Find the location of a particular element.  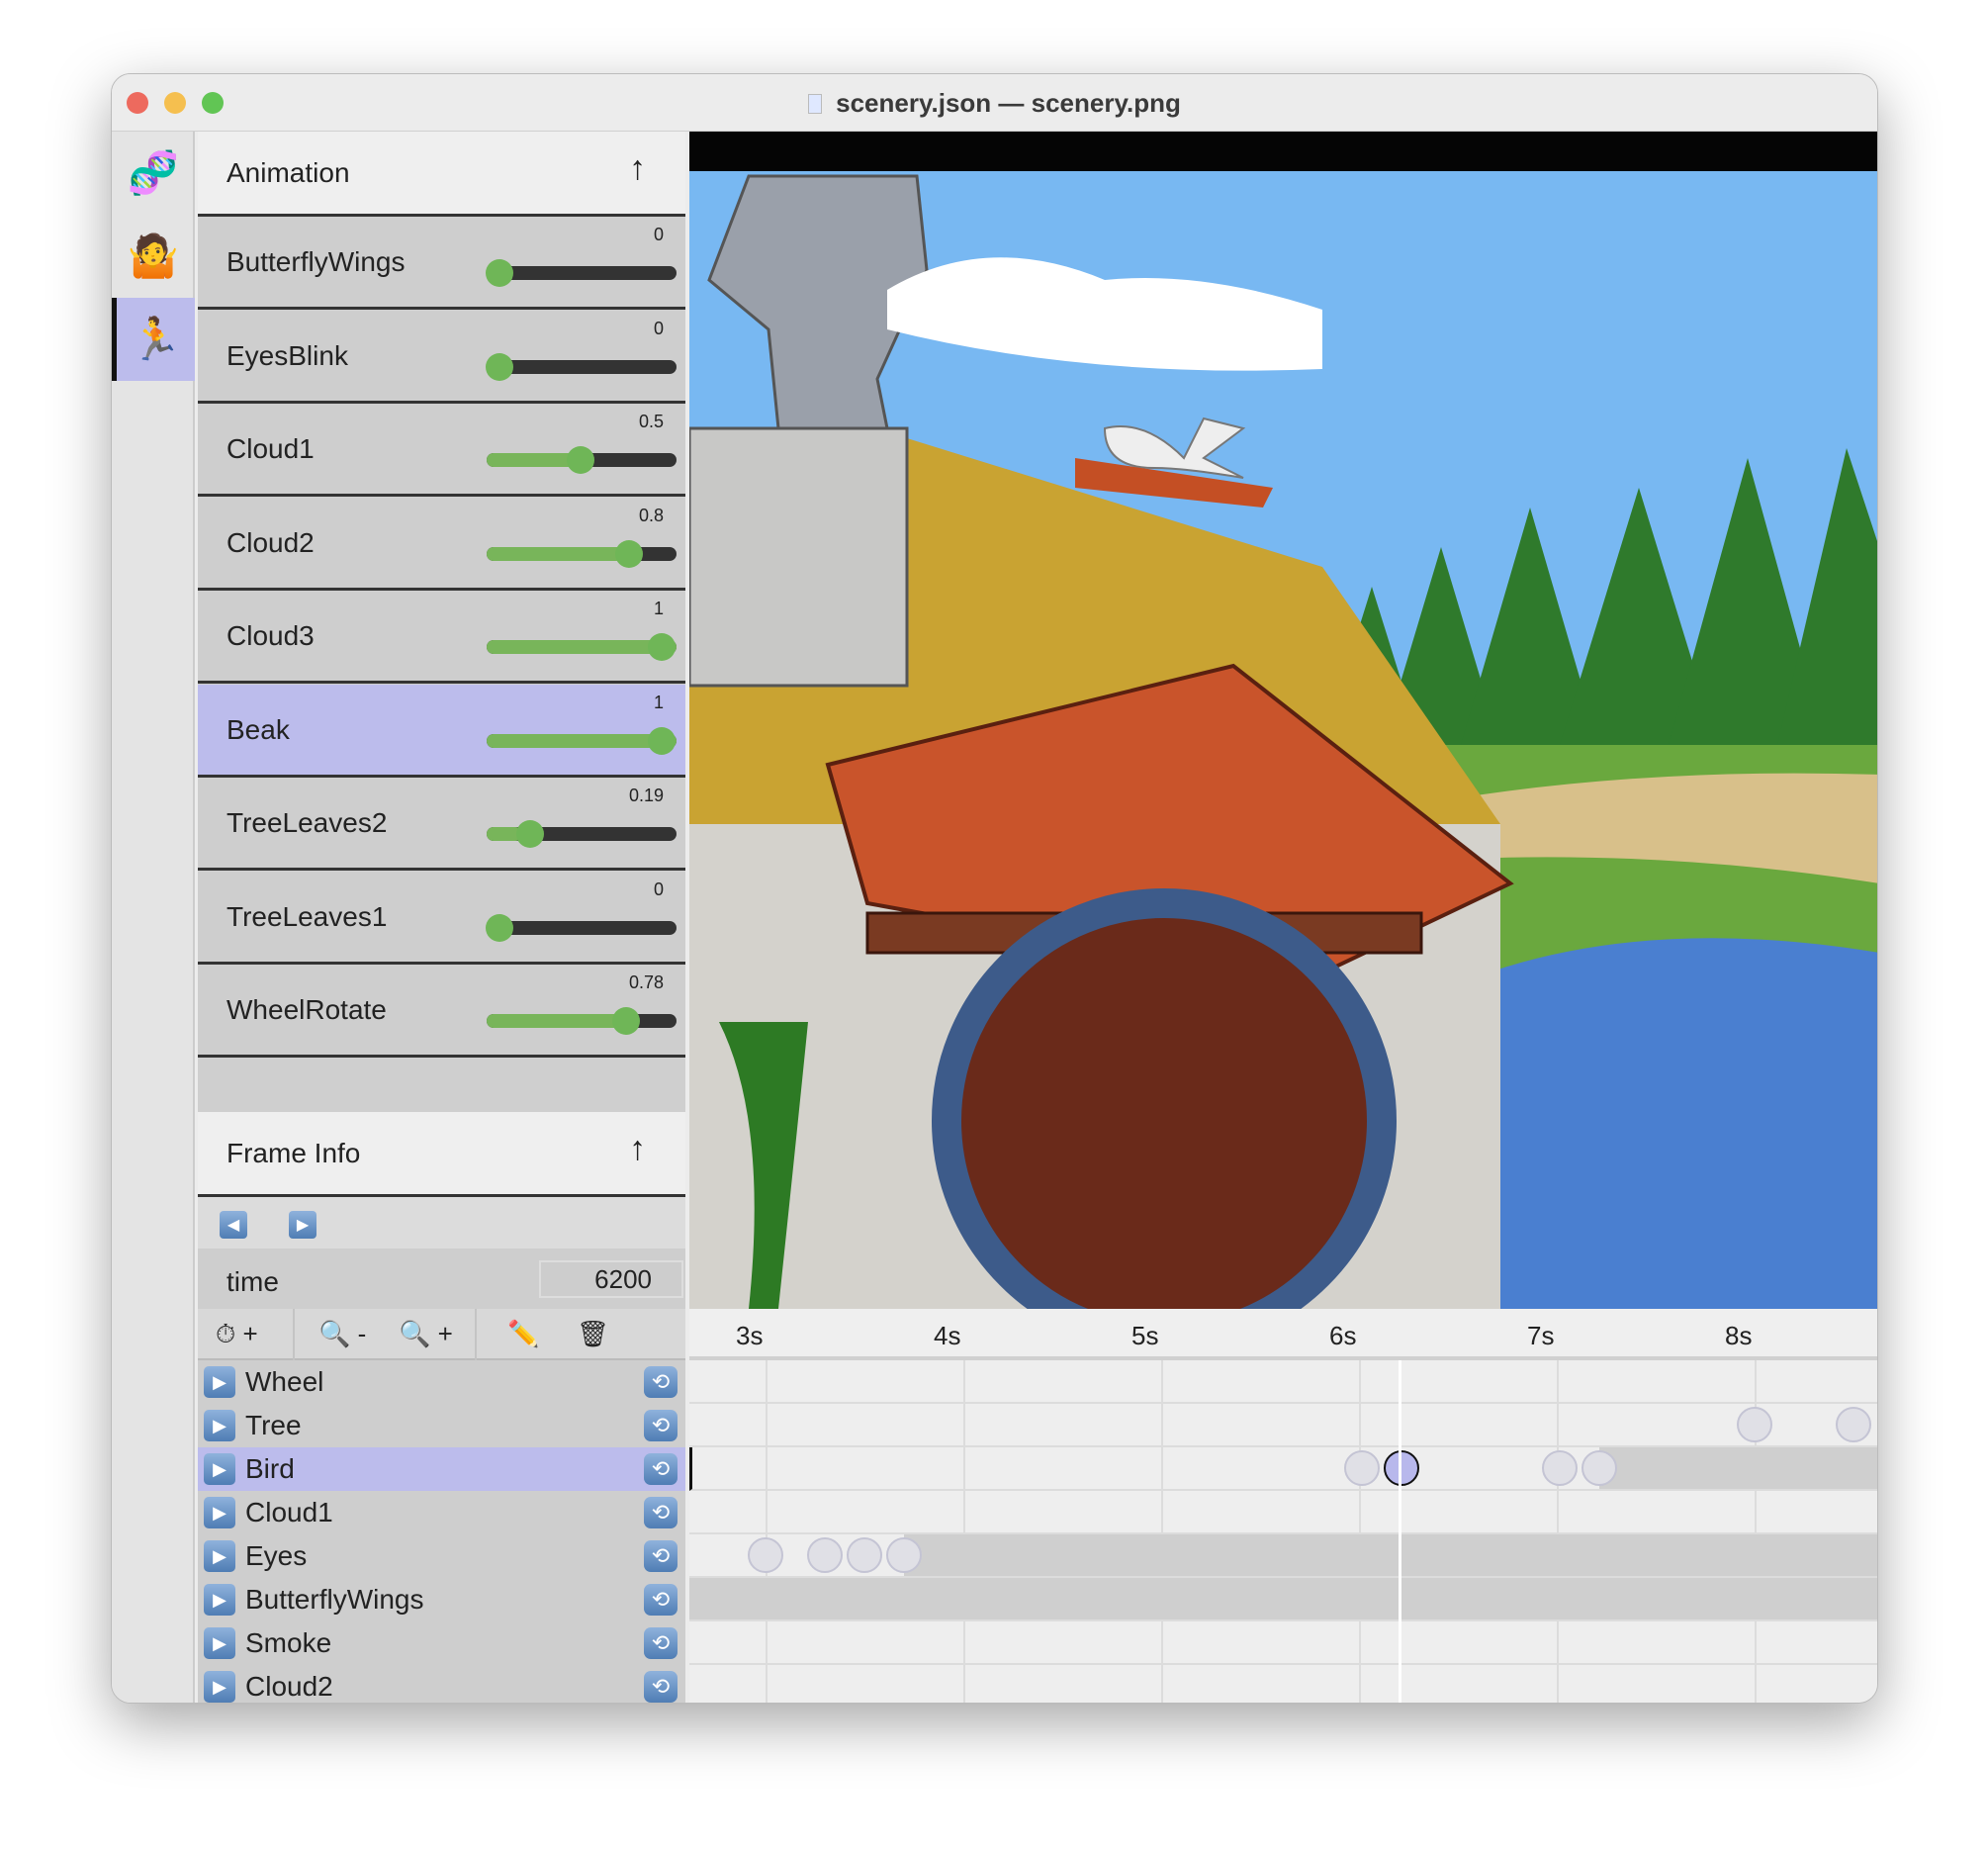

slider-label: TreeLeaves1 is located at coordinates (307, 916).